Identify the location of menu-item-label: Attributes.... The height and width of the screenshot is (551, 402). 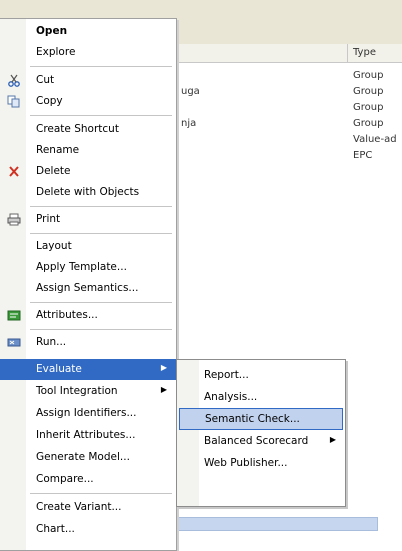
(67, 315).